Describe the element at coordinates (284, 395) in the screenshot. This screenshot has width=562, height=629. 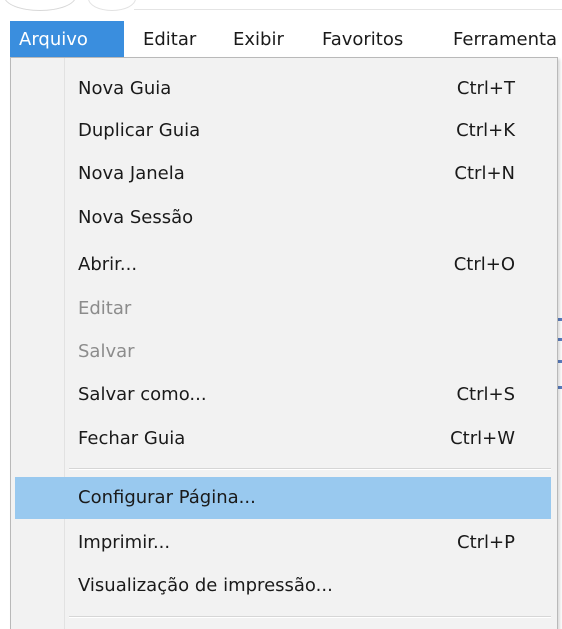
I see `menu-item-salvar-como: Salvar como... Ctrl+S` at that location.